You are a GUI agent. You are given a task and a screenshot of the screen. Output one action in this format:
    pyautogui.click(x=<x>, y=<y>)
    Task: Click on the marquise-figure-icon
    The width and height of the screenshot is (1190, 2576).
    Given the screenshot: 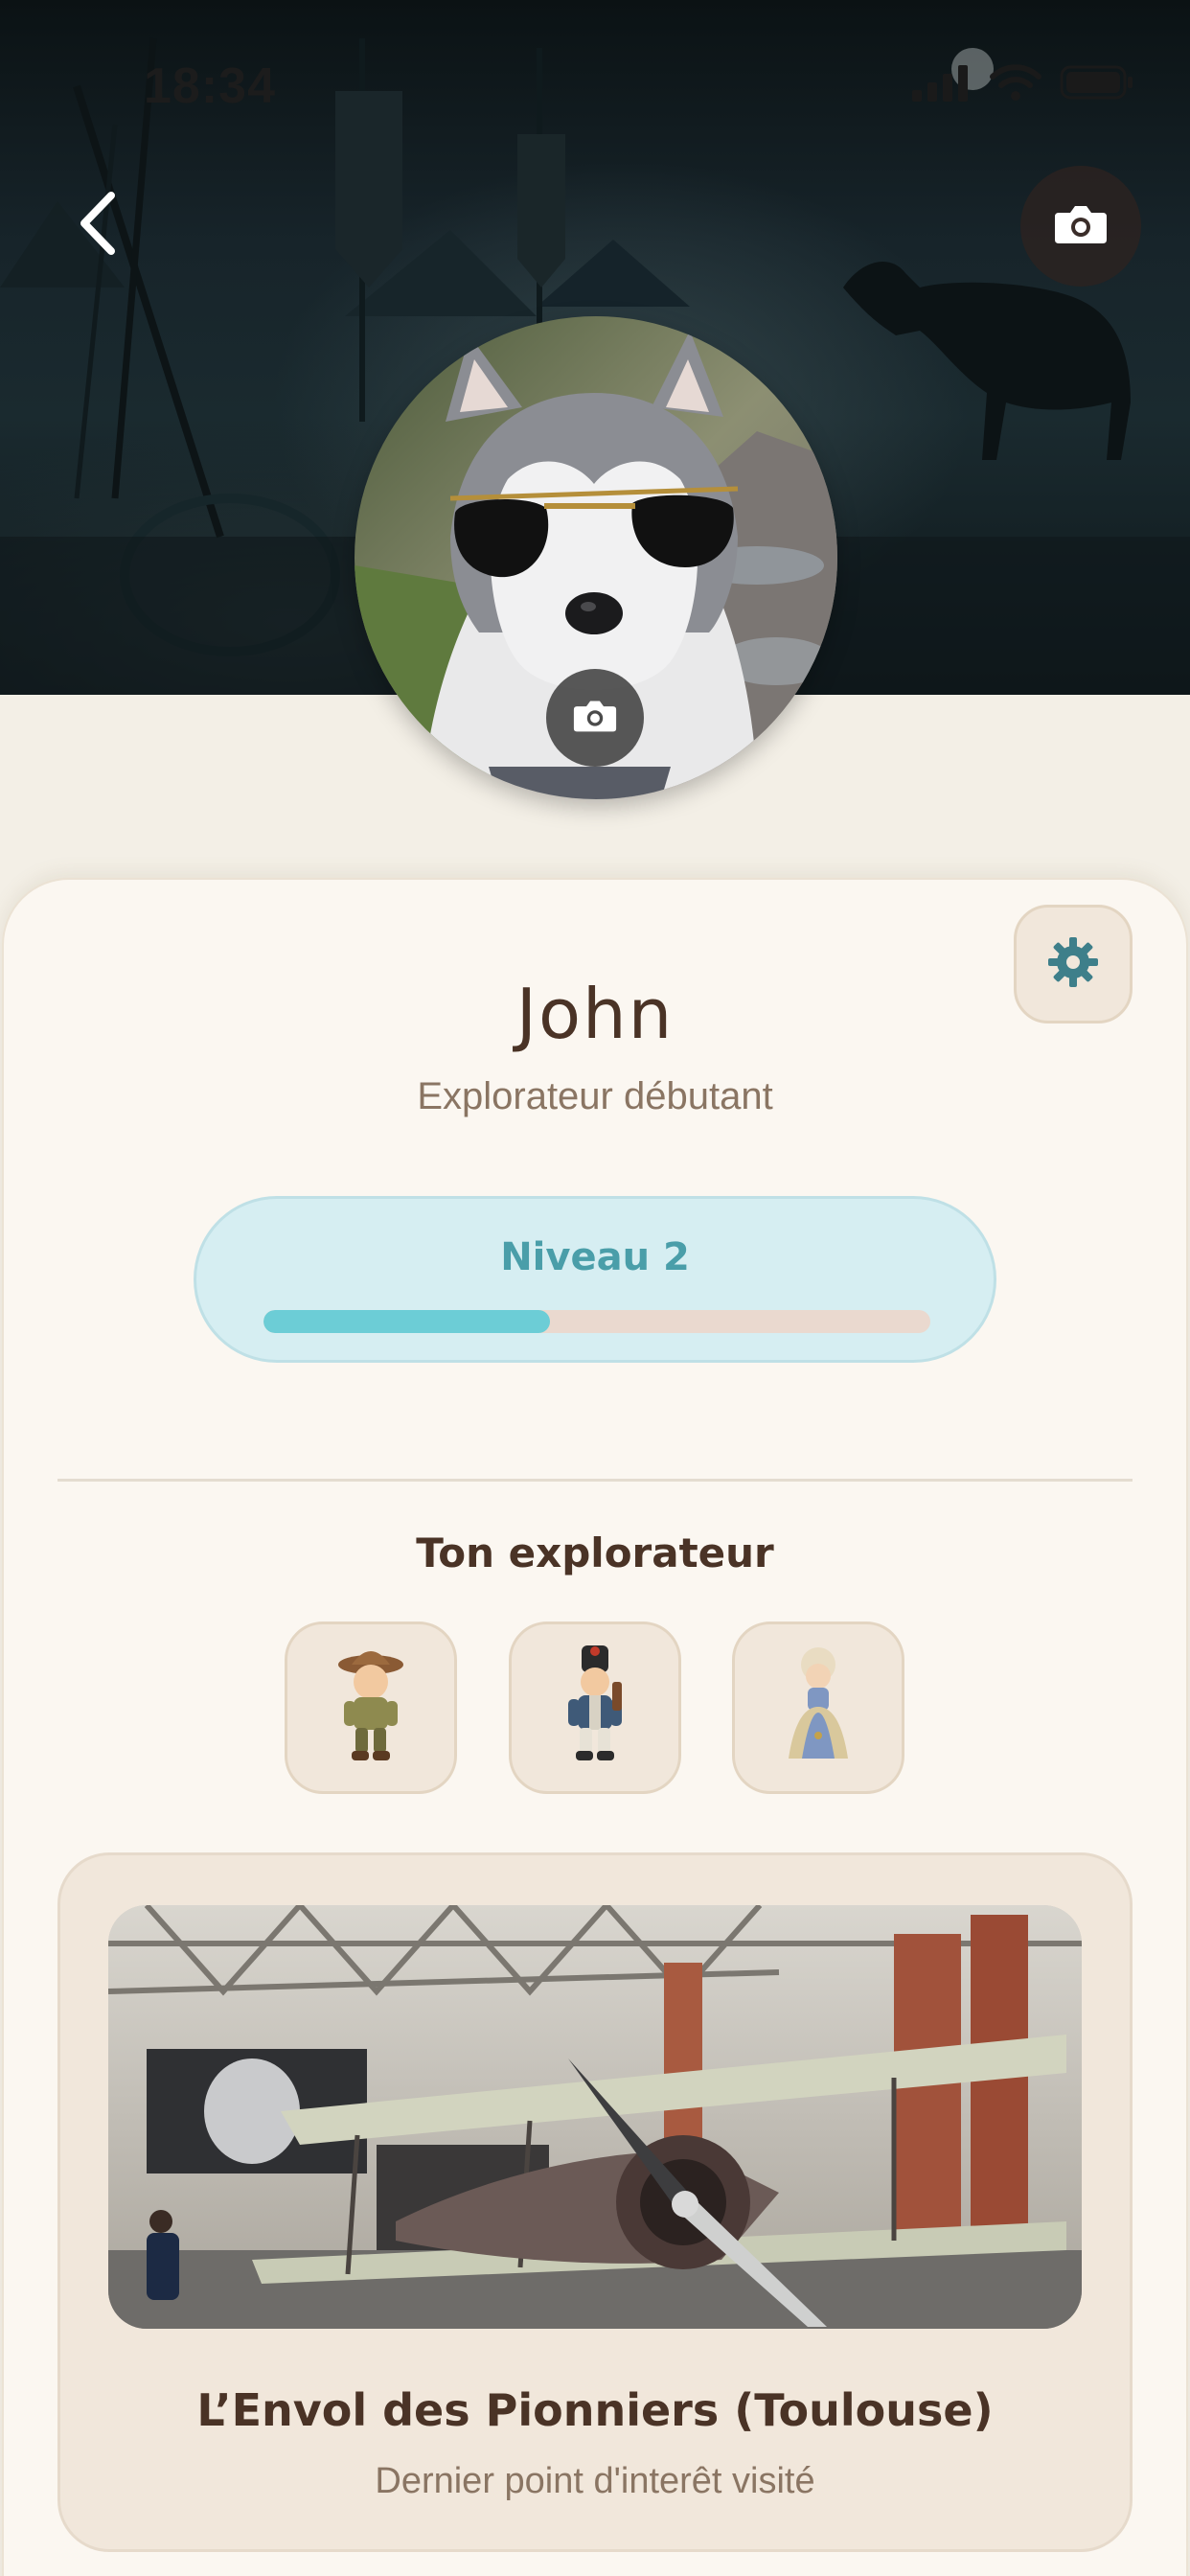 What is the action you would take?
    pyautogui.click(x=818, y=1708)
    